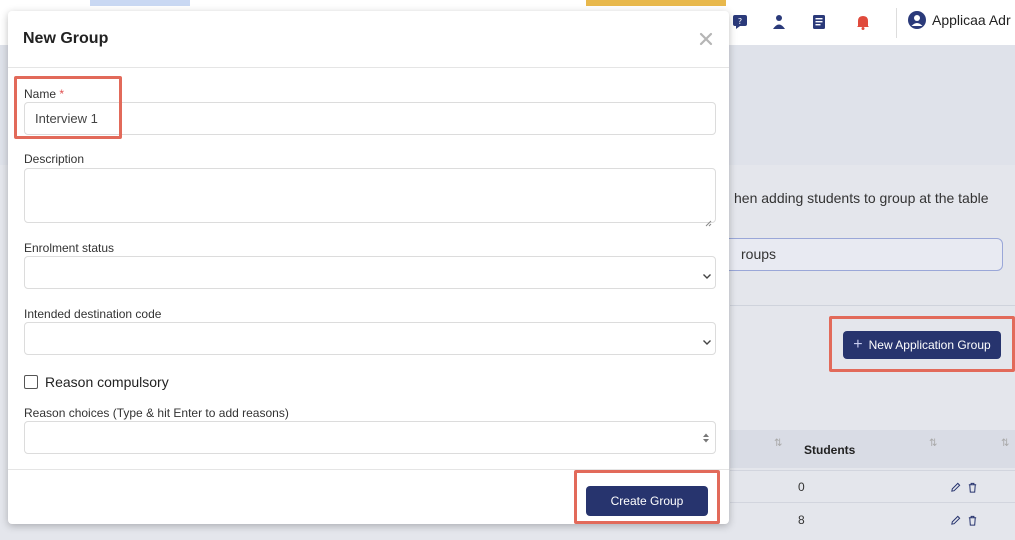 Image resolution: width=1015 pixels, height=540 pixels. What do you see at coordinates (922, 344) in the screenshot?
I see `highlight-new-application-group` at bounding box center [922, 344].